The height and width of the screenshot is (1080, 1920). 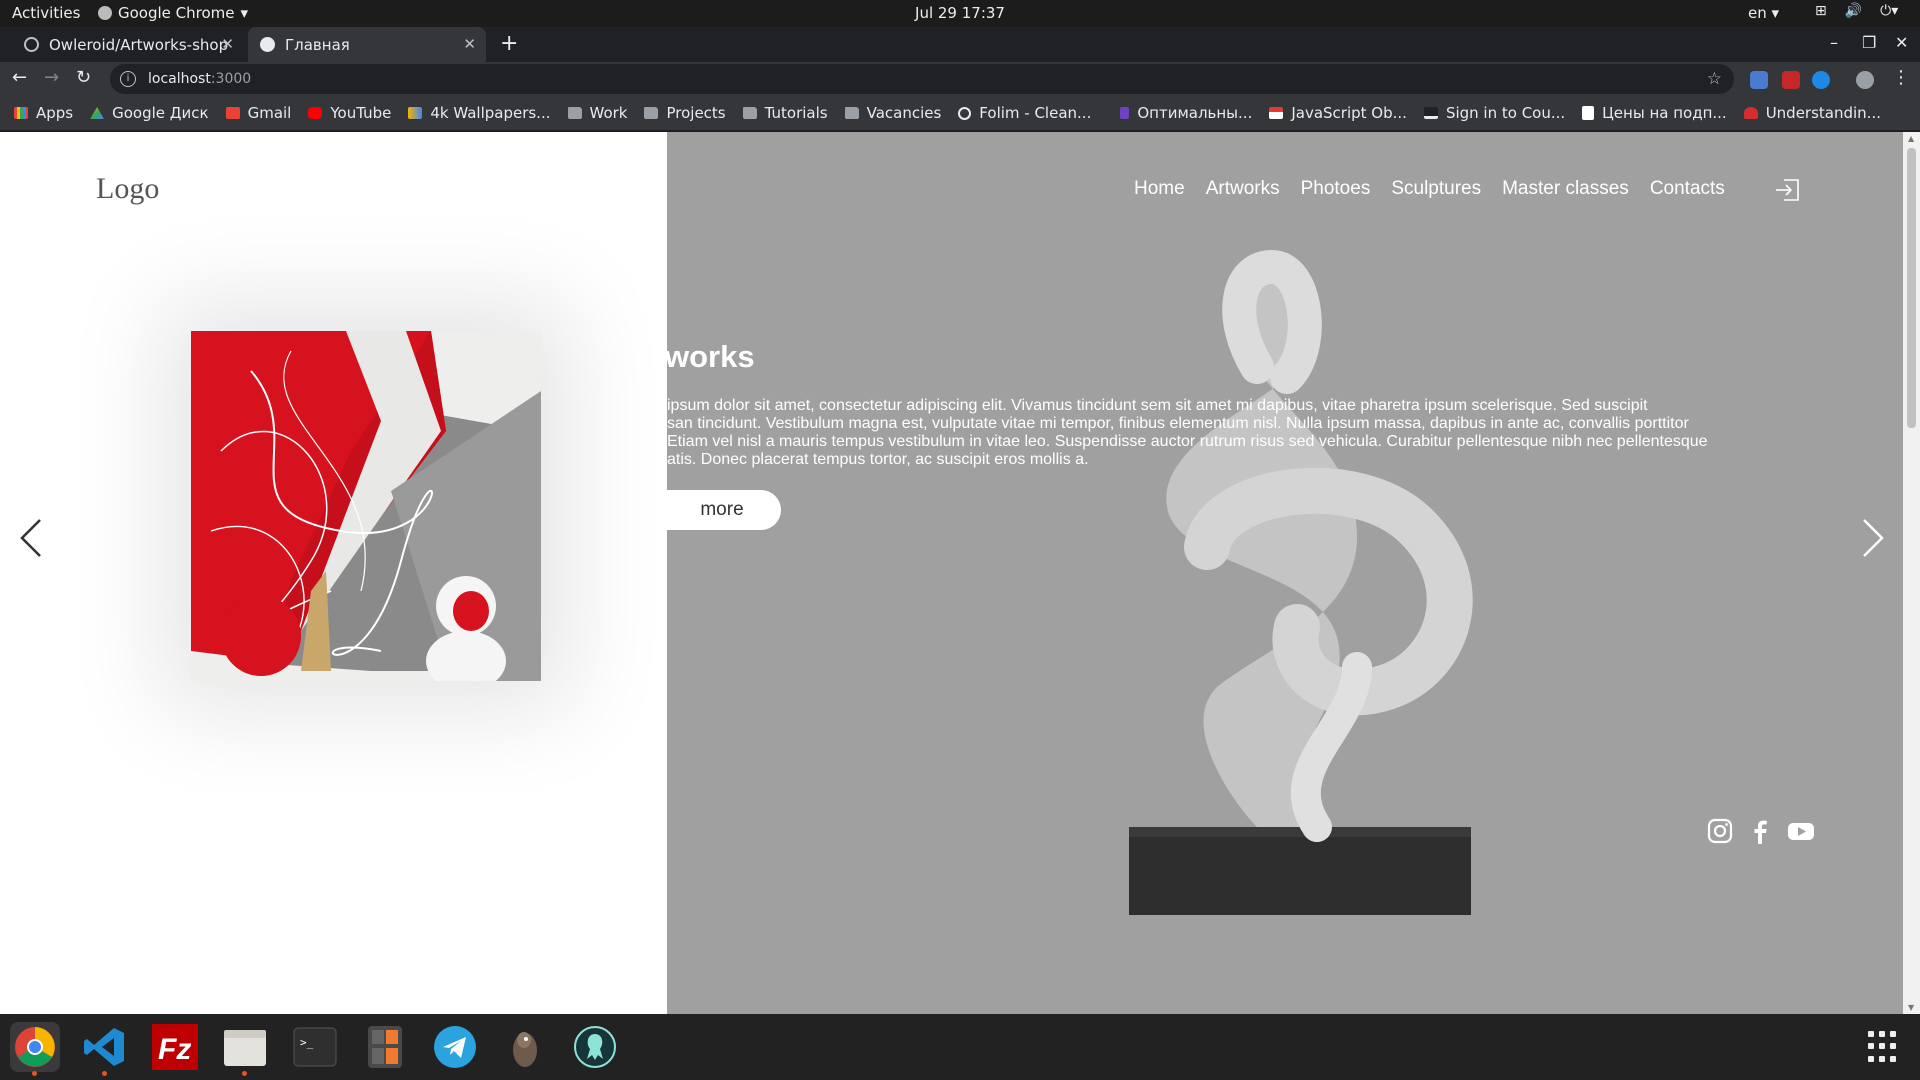 I want to click on nav-sculptures: Sculptures, so click(x=1436, y=189).